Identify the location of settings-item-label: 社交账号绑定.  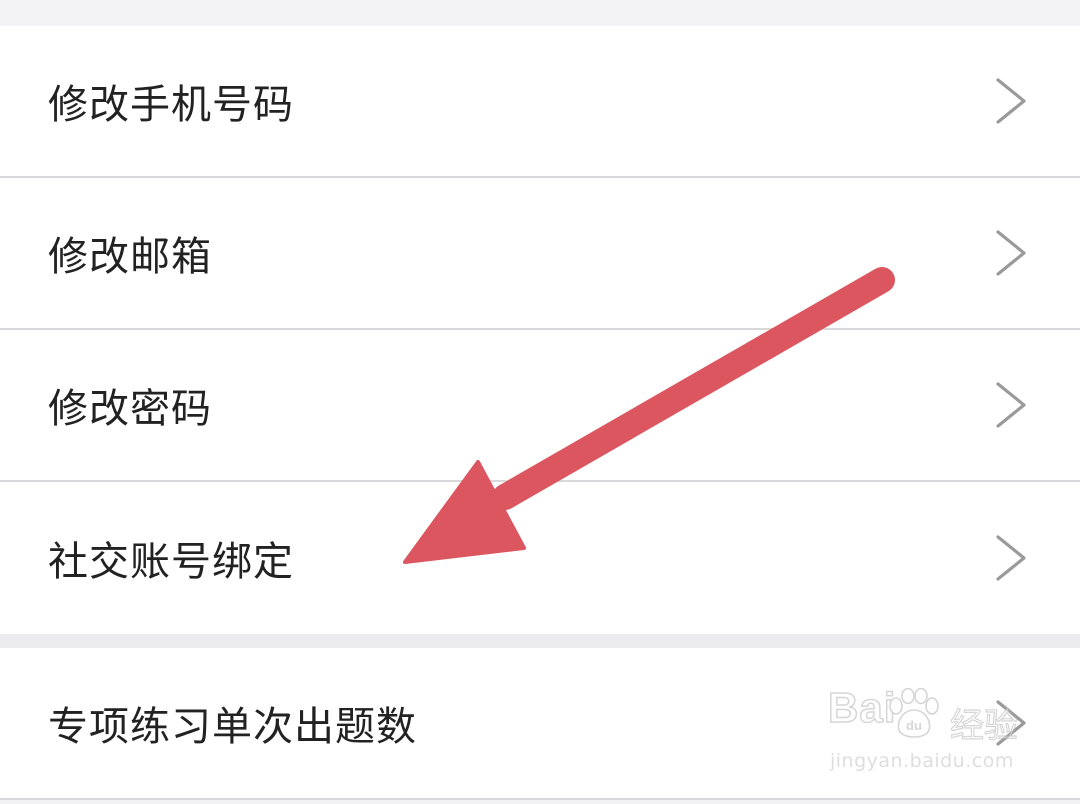
(171, 562).